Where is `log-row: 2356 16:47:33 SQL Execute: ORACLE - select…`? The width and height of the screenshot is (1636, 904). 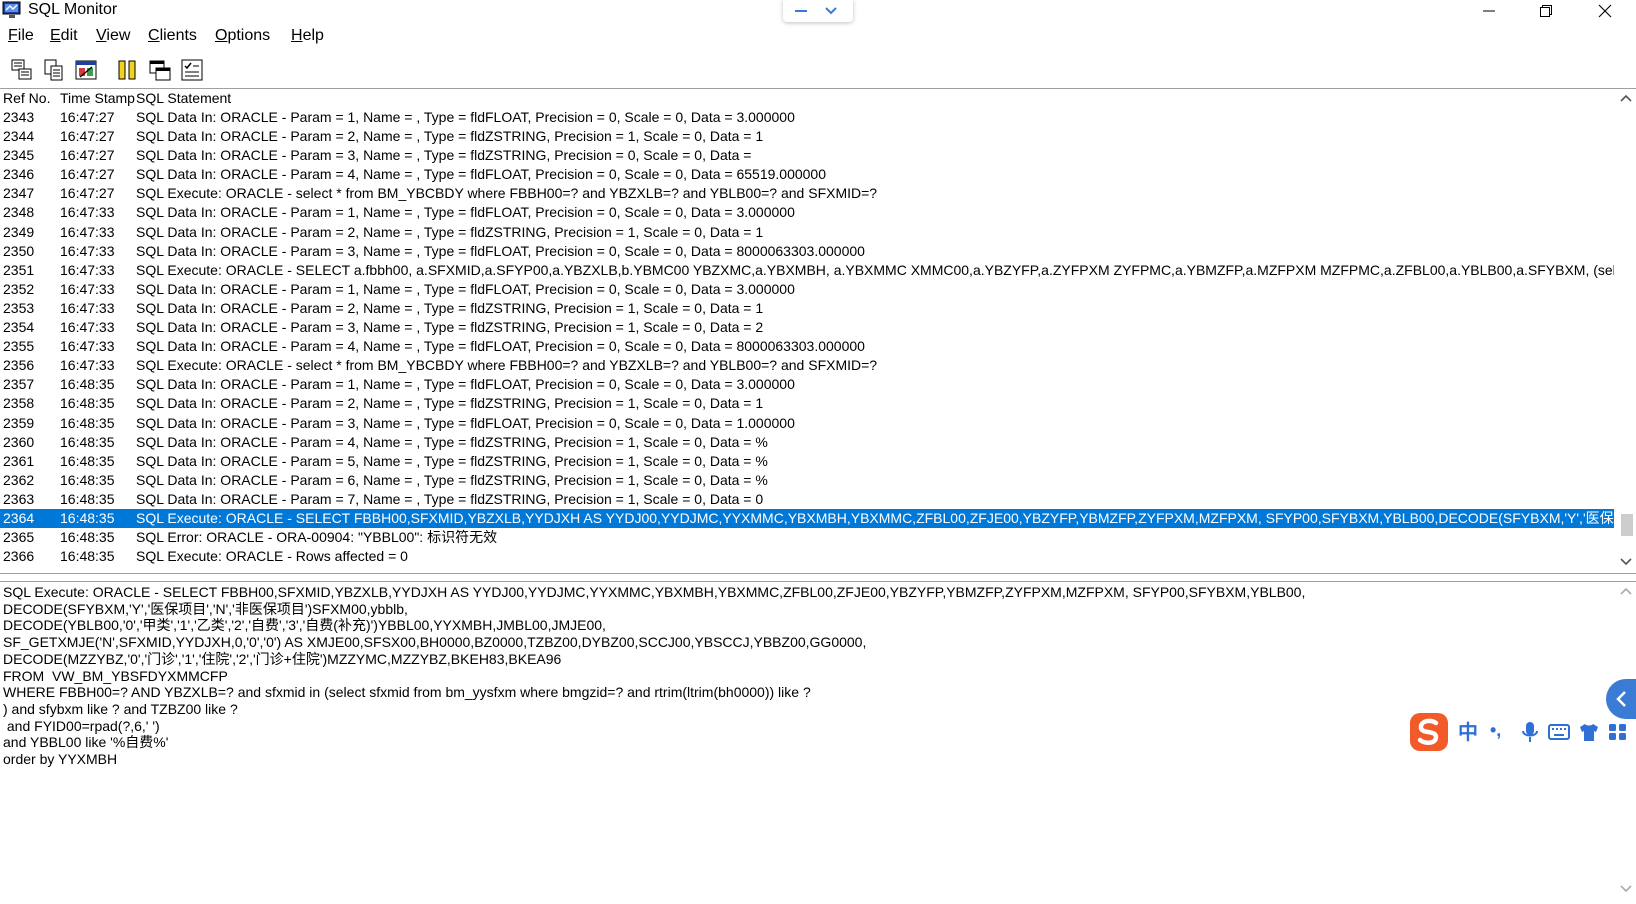 log-row: 2356 16:47:33 SQL Execute: ORACLE - select… is located at coordinates (807, 365).